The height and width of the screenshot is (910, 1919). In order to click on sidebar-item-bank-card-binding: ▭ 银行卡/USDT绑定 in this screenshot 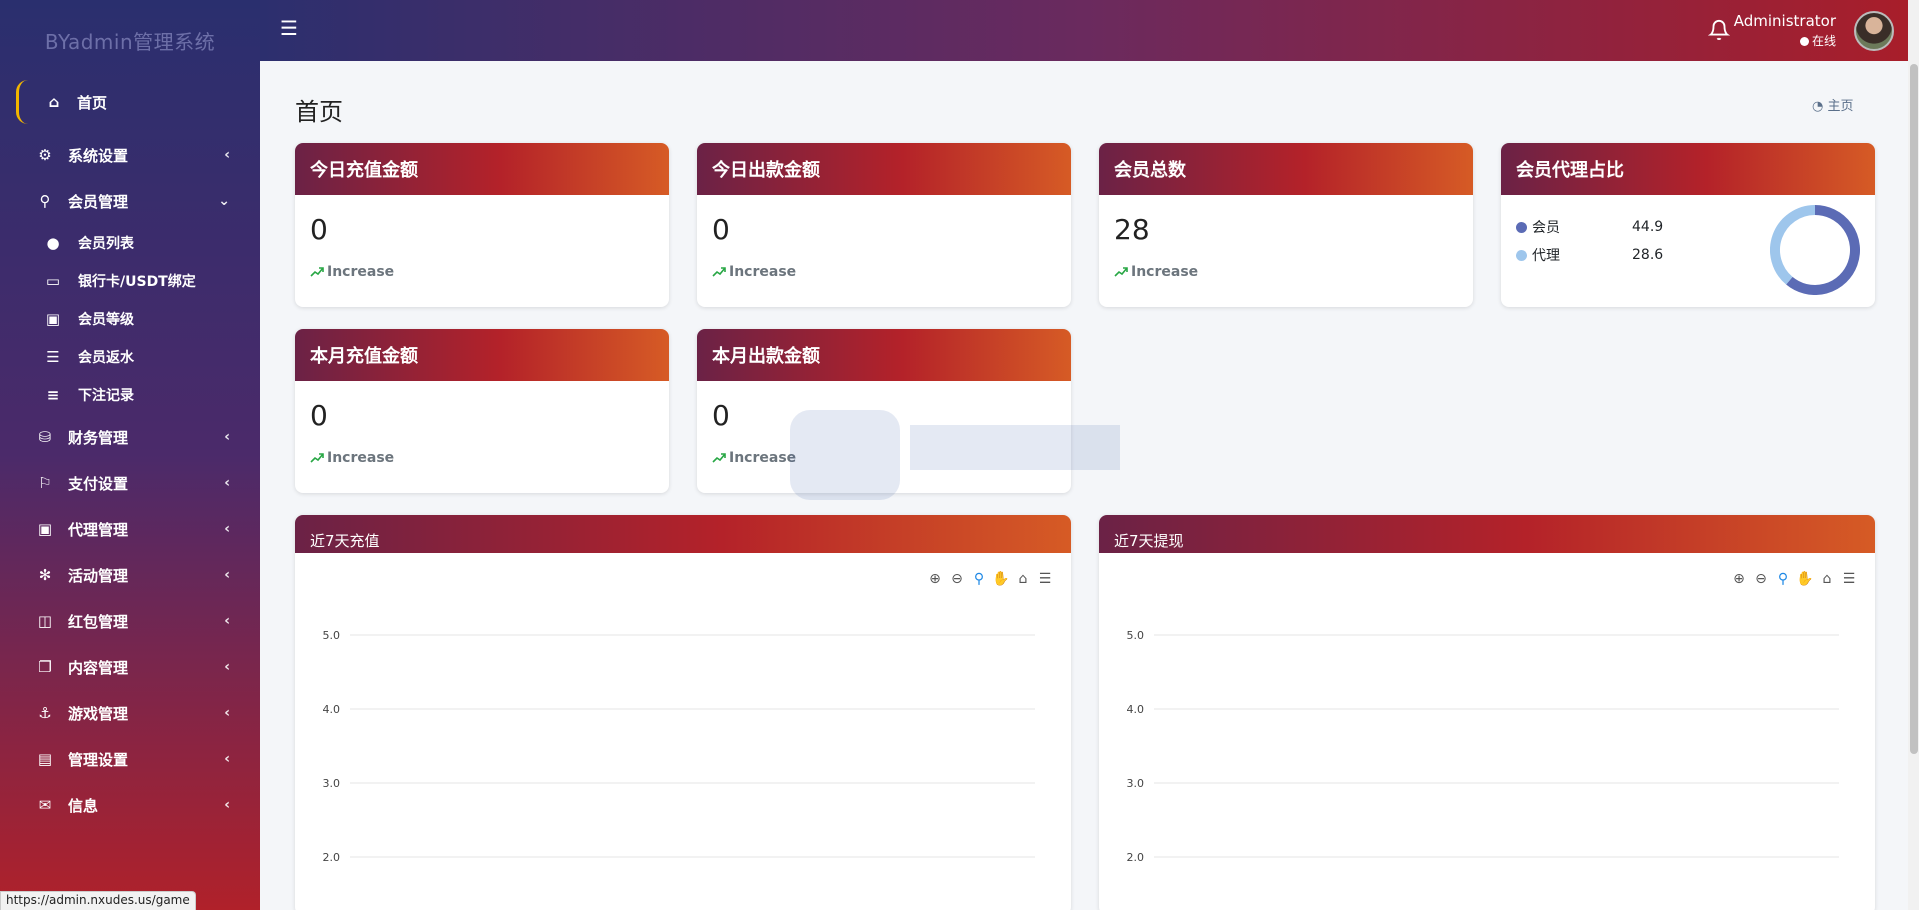, I will do `click(130, 281)`.